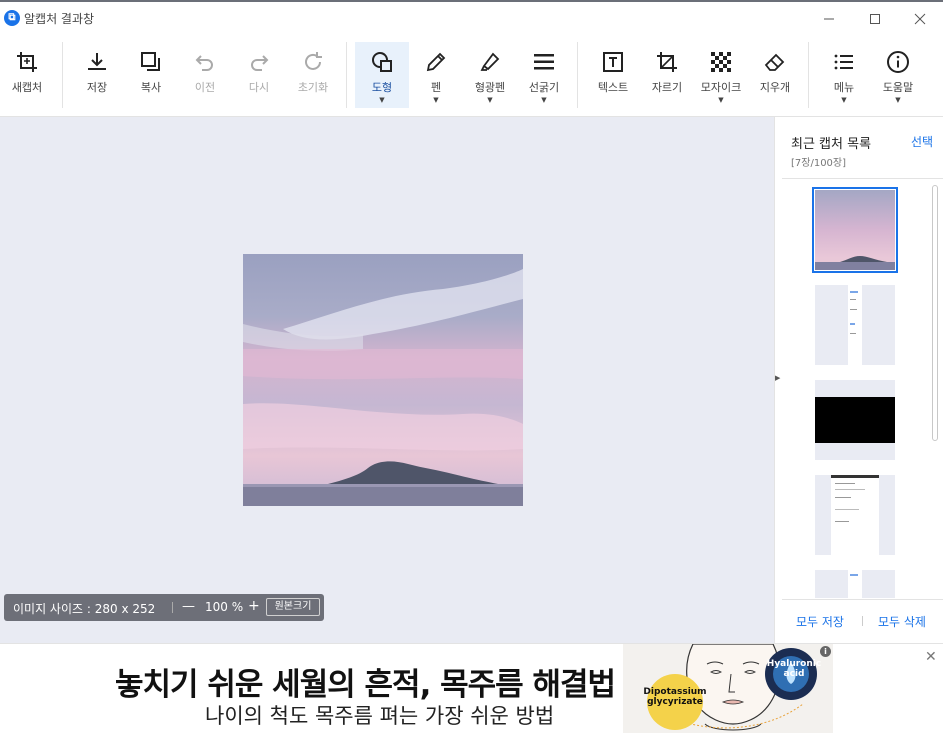  I want to click on help-button: 도움말 ▼, so click(898, 75).